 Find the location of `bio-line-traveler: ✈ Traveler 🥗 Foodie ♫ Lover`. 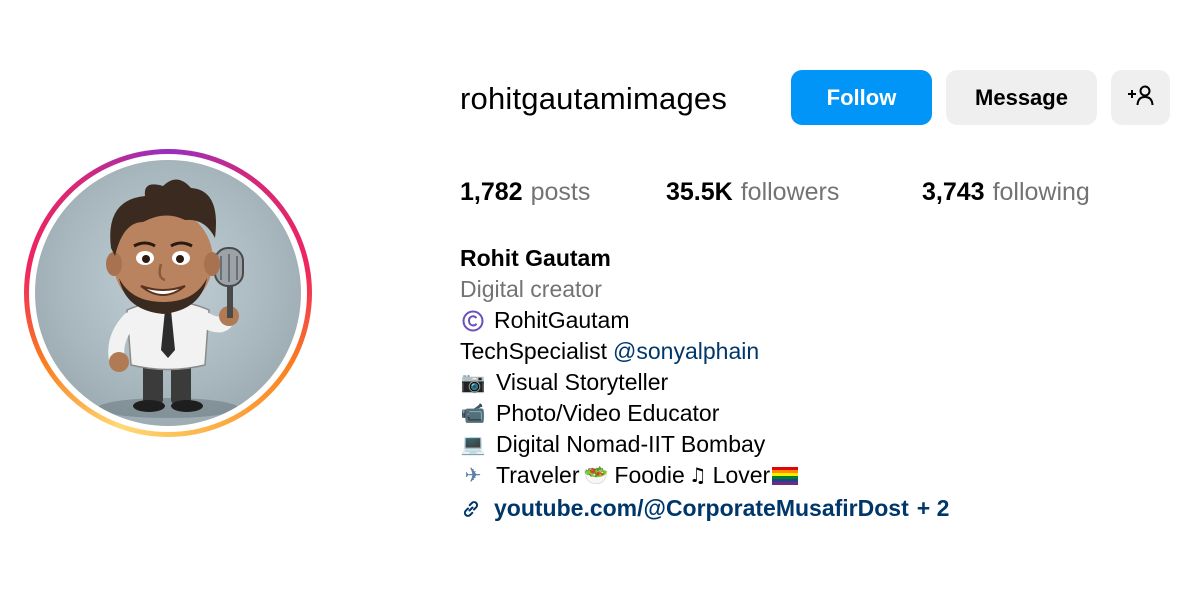

bio-line-traveler: ✈ Traveler 🥗 Foodie ♫ Lover is located at coordinates (704, 475).